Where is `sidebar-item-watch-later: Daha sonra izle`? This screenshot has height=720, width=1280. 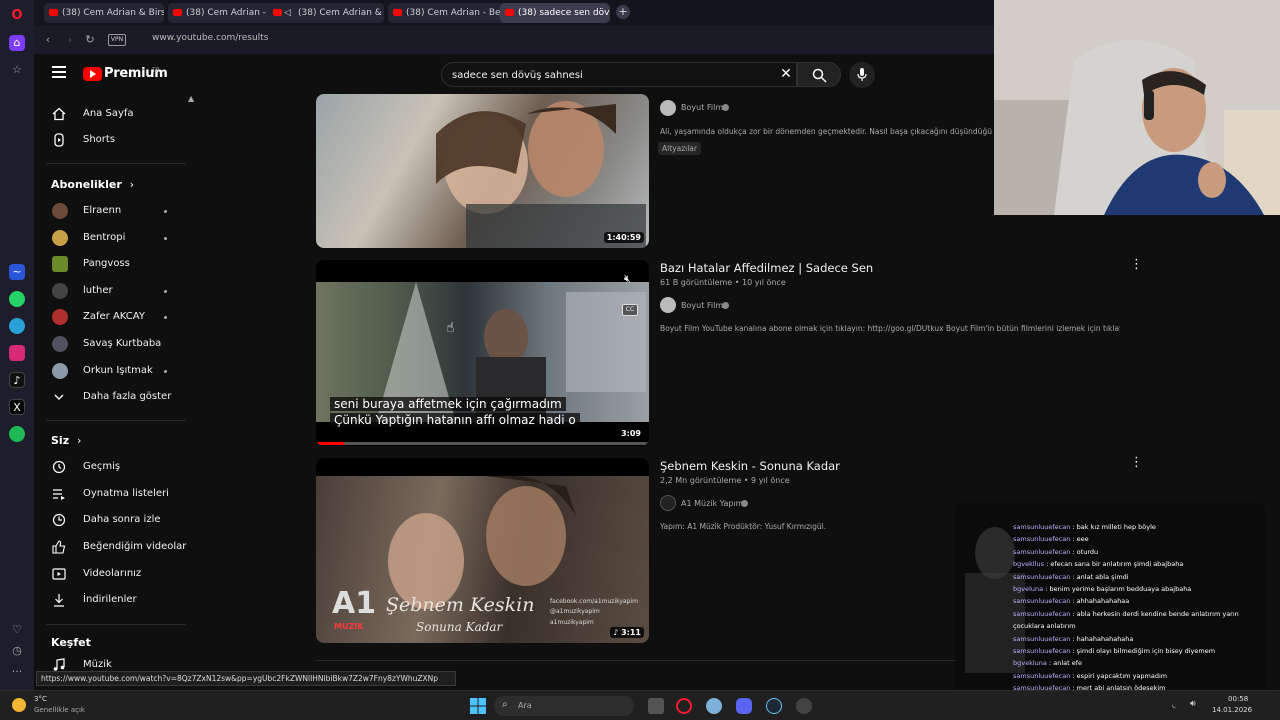
sidebar-item-watch-later: Daha sonra izle is located at coordinates (114, 520).